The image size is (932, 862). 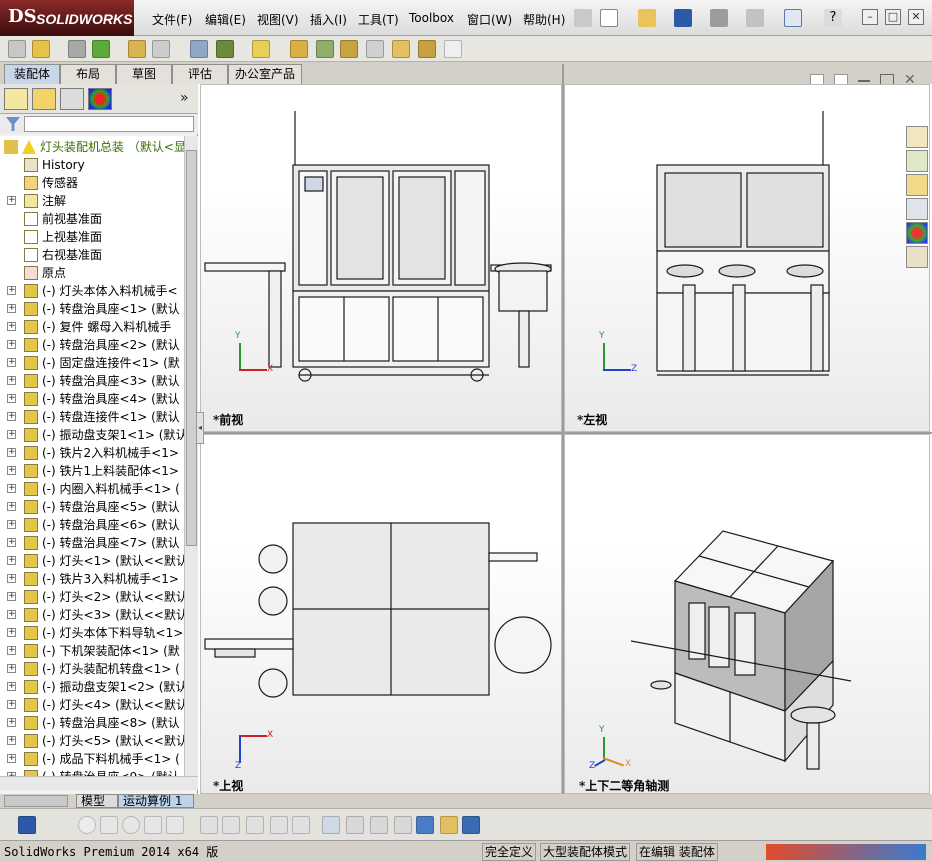 I want to click on tree-vertical-scrollbar, so click(x=191, y=456).